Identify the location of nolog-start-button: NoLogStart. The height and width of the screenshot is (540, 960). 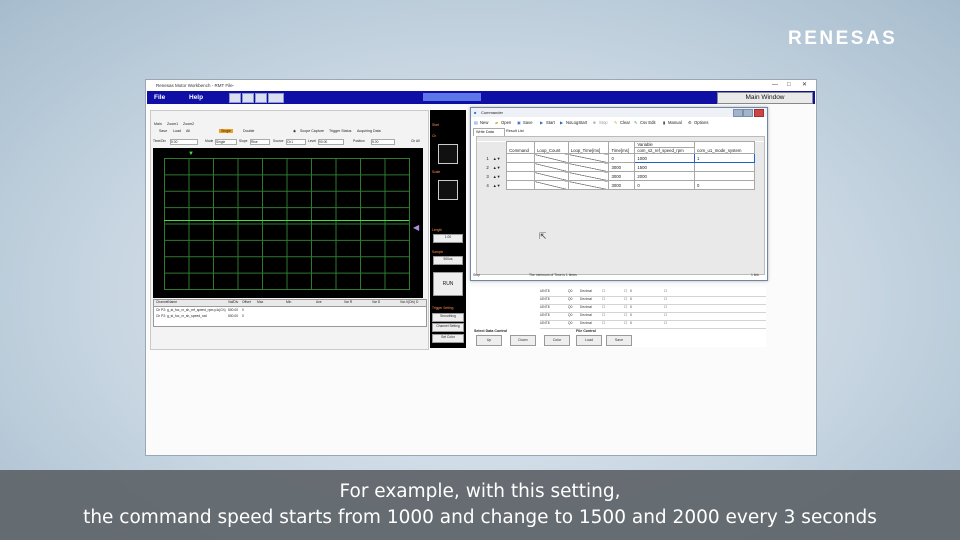
(576, 122).